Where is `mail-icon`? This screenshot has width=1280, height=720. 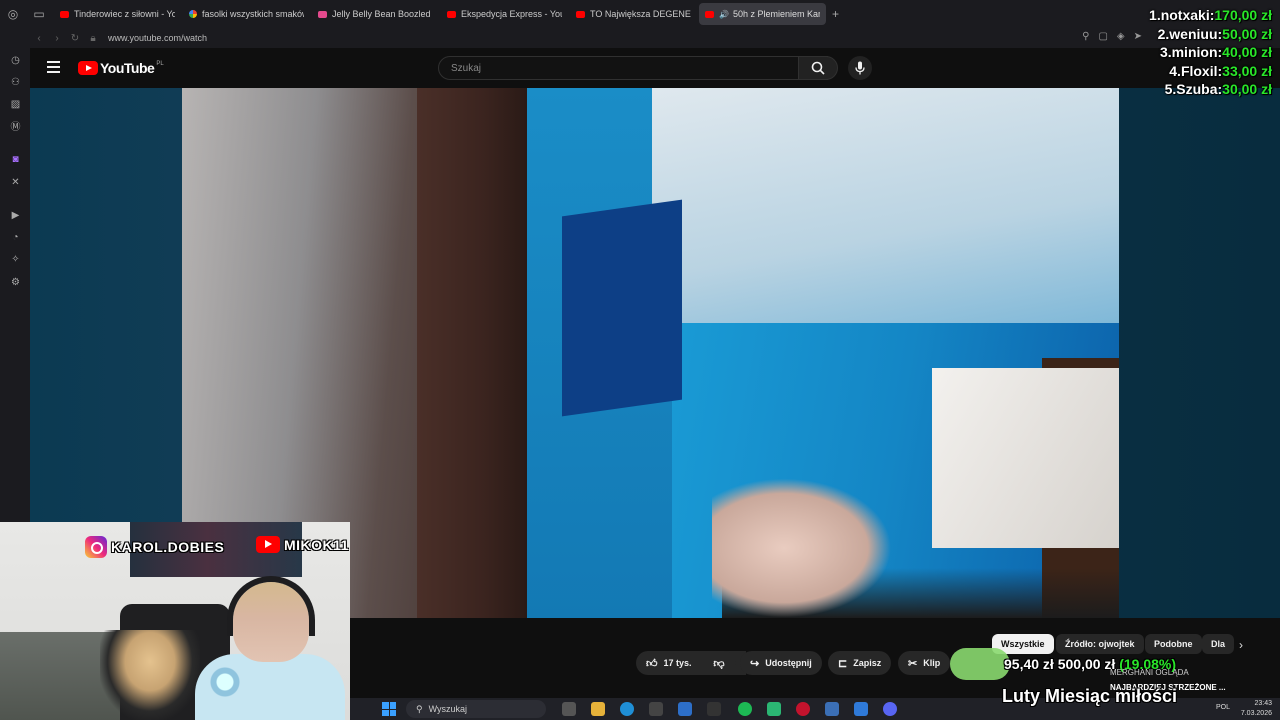 mail-icon is located at coordinates (685, 709).